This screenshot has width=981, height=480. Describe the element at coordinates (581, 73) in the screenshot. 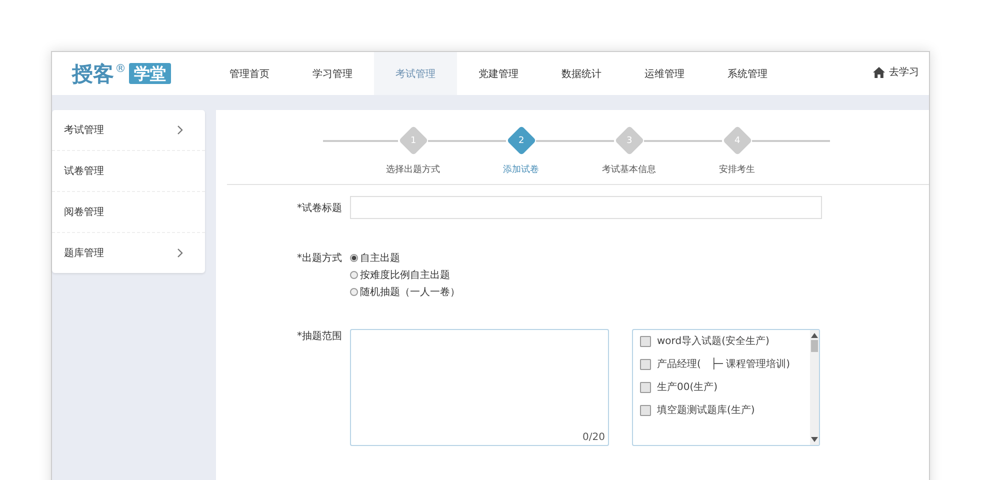

I see `nav-tab: 数据统计` at that location.